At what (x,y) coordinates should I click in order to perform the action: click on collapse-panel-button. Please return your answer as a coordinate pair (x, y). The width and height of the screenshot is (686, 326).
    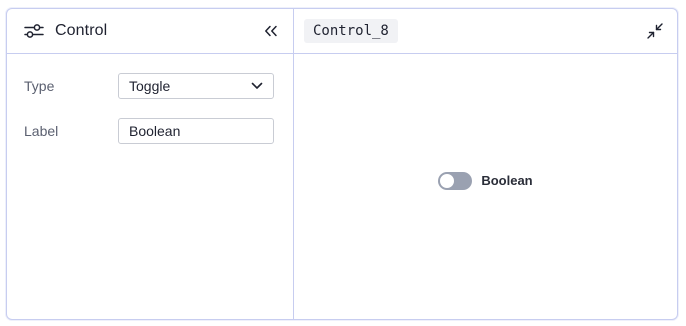
    Looking at the image, I should click on (271, 31).